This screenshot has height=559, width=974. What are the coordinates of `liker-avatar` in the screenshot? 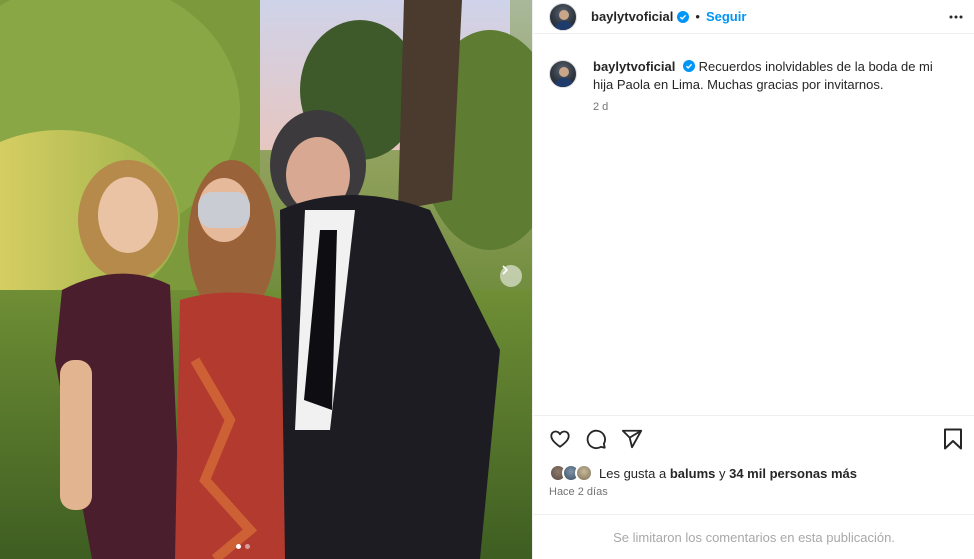 It's located at (584, 473).